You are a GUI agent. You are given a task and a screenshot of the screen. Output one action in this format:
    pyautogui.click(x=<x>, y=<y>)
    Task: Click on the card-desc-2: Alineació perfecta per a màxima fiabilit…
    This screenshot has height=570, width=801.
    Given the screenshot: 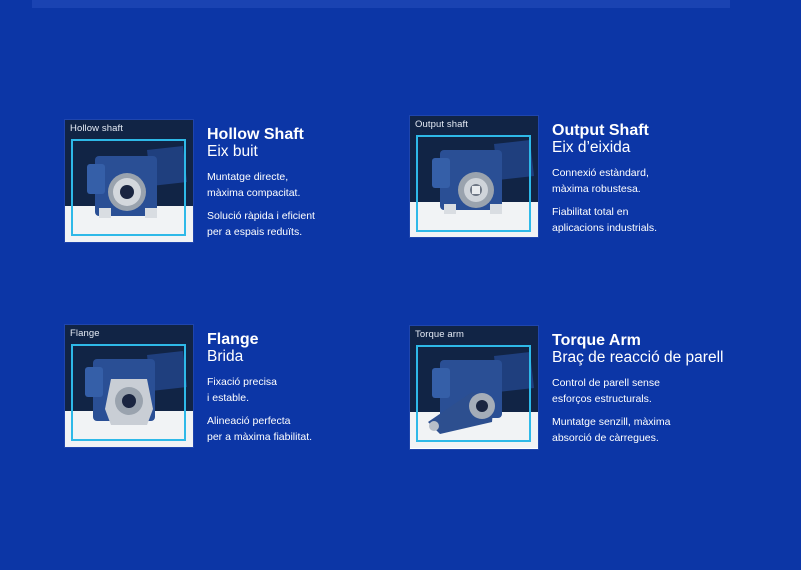 What is the action you would take?
    pyautogui.click(x=260, y=429)
    